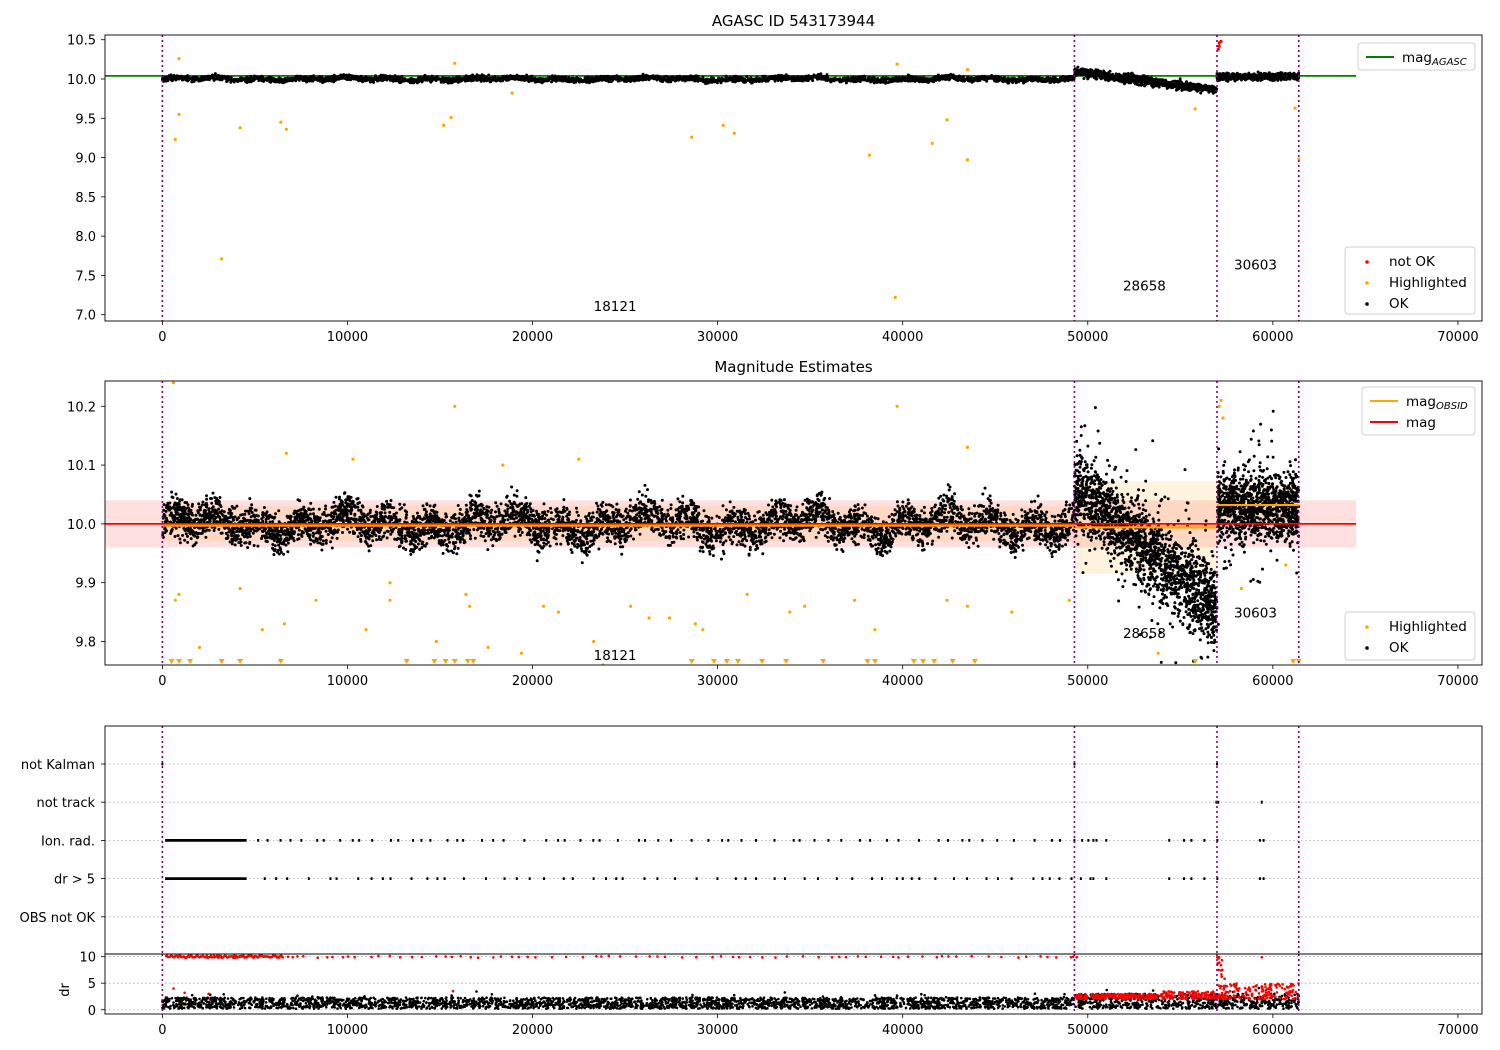 This screenshot has height=1050, width=1500. Describe the element at coordinates (85, 159) in the screenshot. I see `y-tick-label: 9.0` at that location.